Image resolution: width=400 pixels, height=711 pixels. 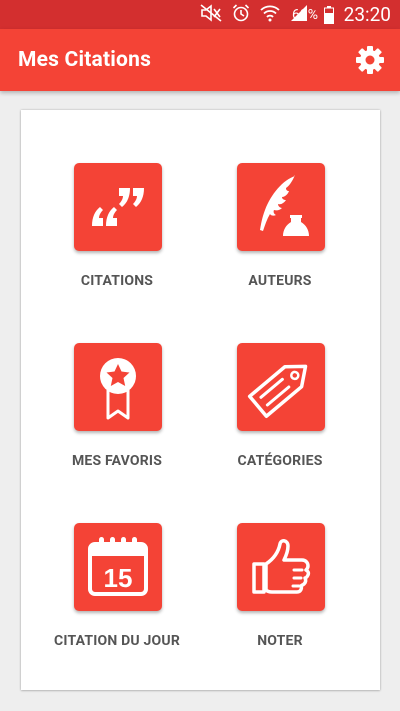 What do you see at coordinates (117, 461) in the screenshot?
I see `menu-item-label: MES FAVORIS` at bounding box center [117, 461].